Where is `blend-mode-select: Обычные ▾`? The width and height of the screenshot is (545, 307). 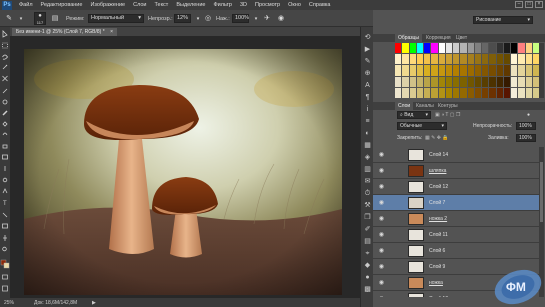
blend-mode-select: Обычные ▾ is located at coordinates (422, 126).